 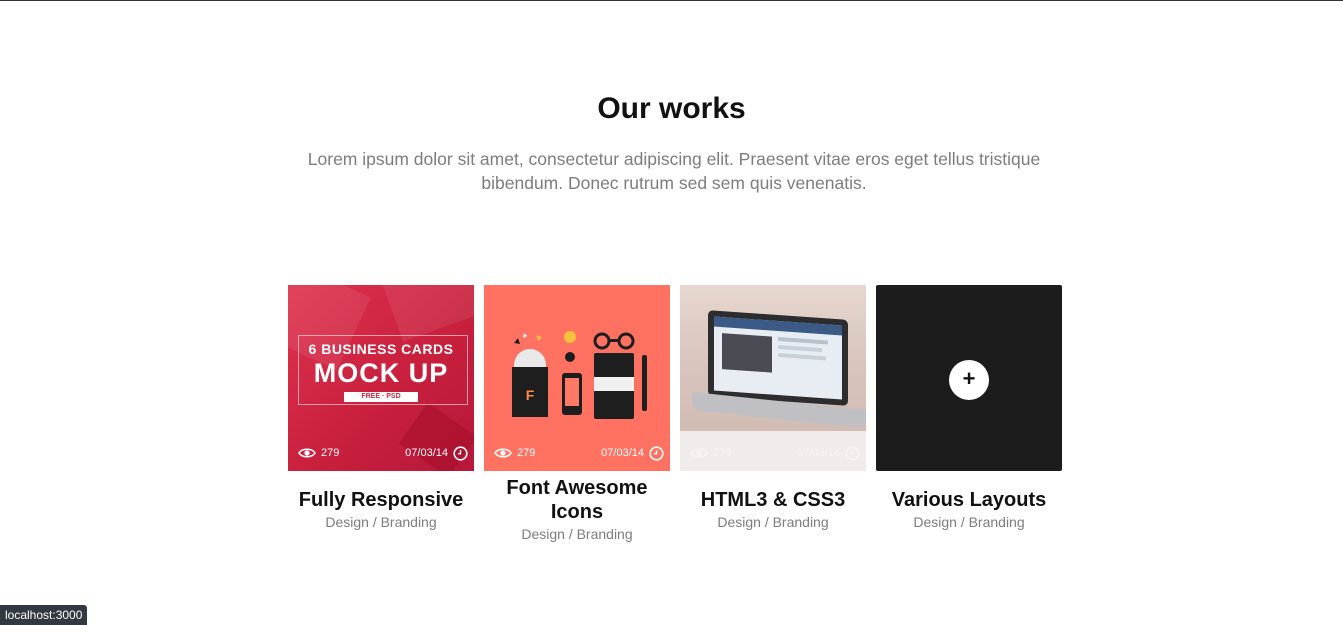 What do you see at coordinates (530, 395) in the screenshot?
I see `svg-text: F` at bounding box center [530, 395].